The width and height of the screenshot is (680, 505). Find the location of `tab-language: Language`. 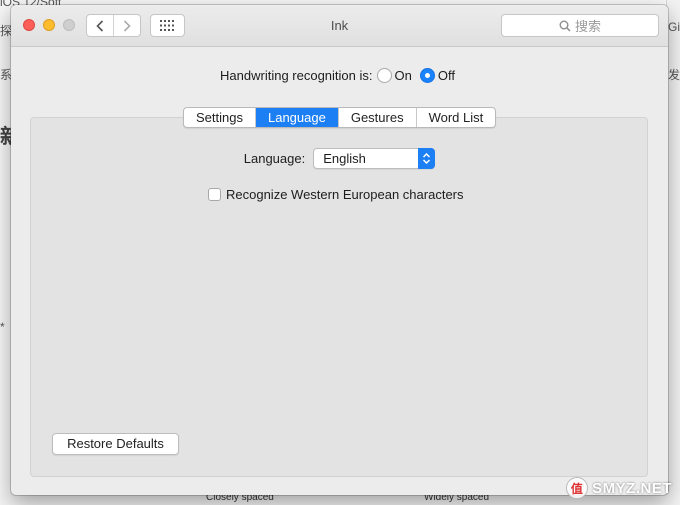

tab-language: Language is located at coordinates (297, 117).